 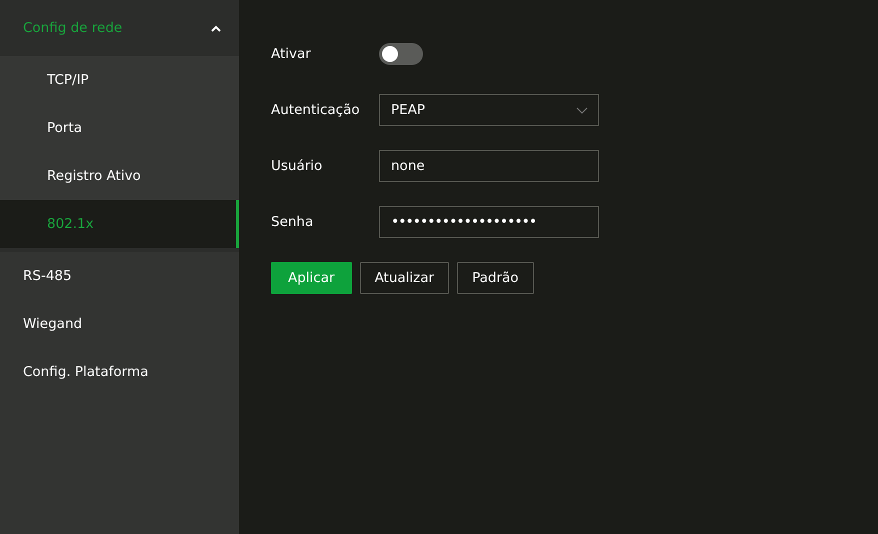 What do you see at coordinates (401, 54) in the screenshot?
I see `toggle-switch` at bounding box center [401, 54].